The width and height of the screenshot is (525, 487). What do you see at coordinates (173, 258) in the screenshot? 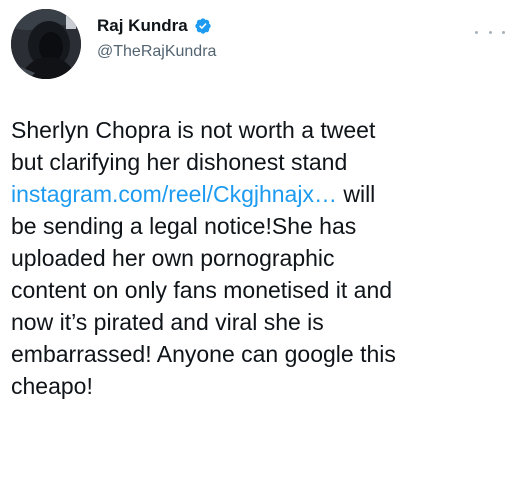
I see `tweet-line: uploaded her own pornographic` at bounding box center [173, 258].